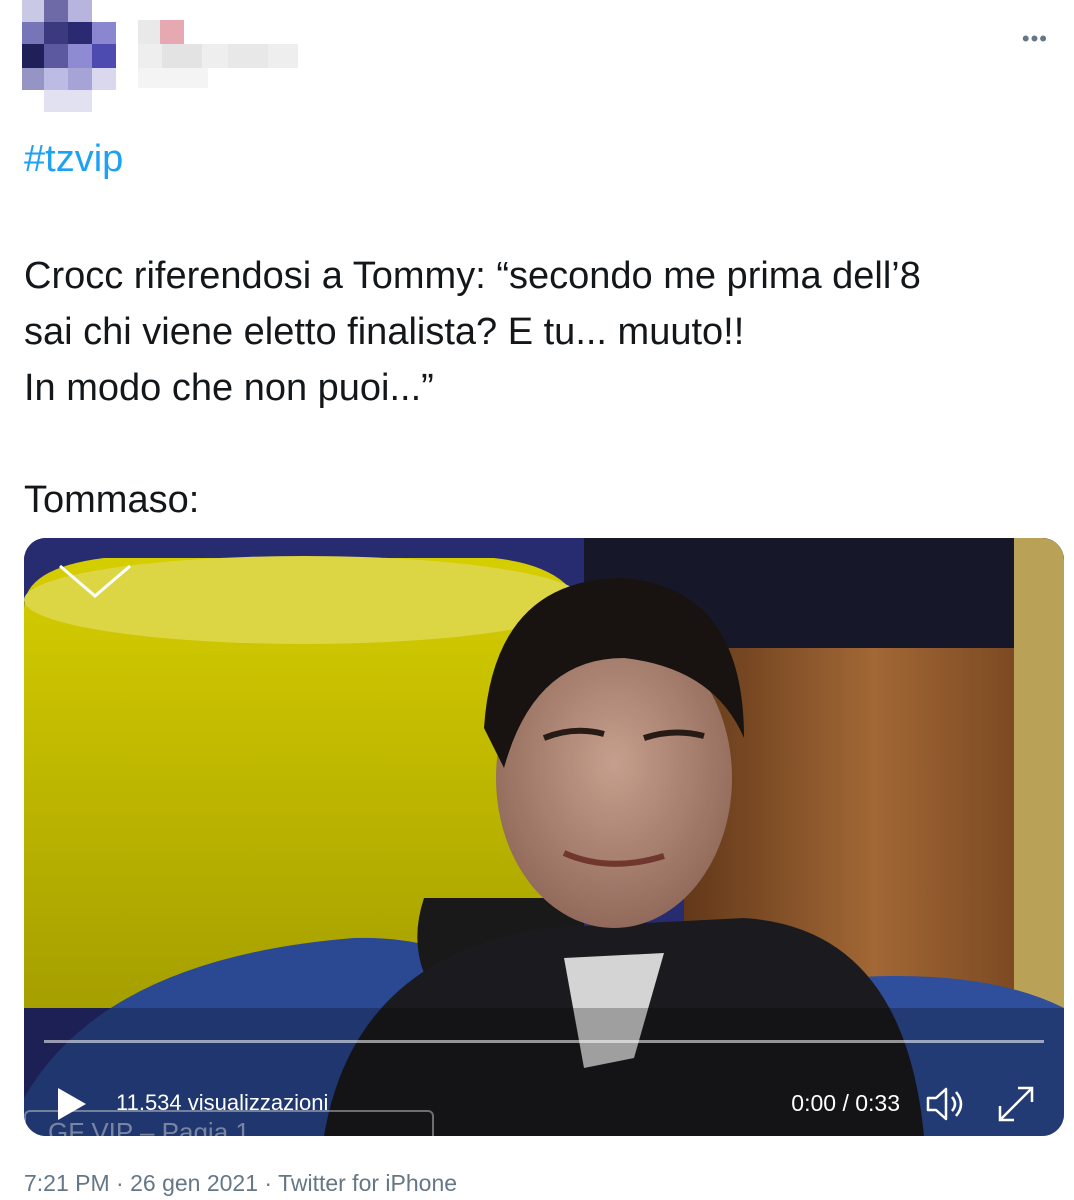 This screenshot has width=1074, height=1200. Describe the element at coordinates (233, 56) in the screenshot. I see `username-blurred` at that location.